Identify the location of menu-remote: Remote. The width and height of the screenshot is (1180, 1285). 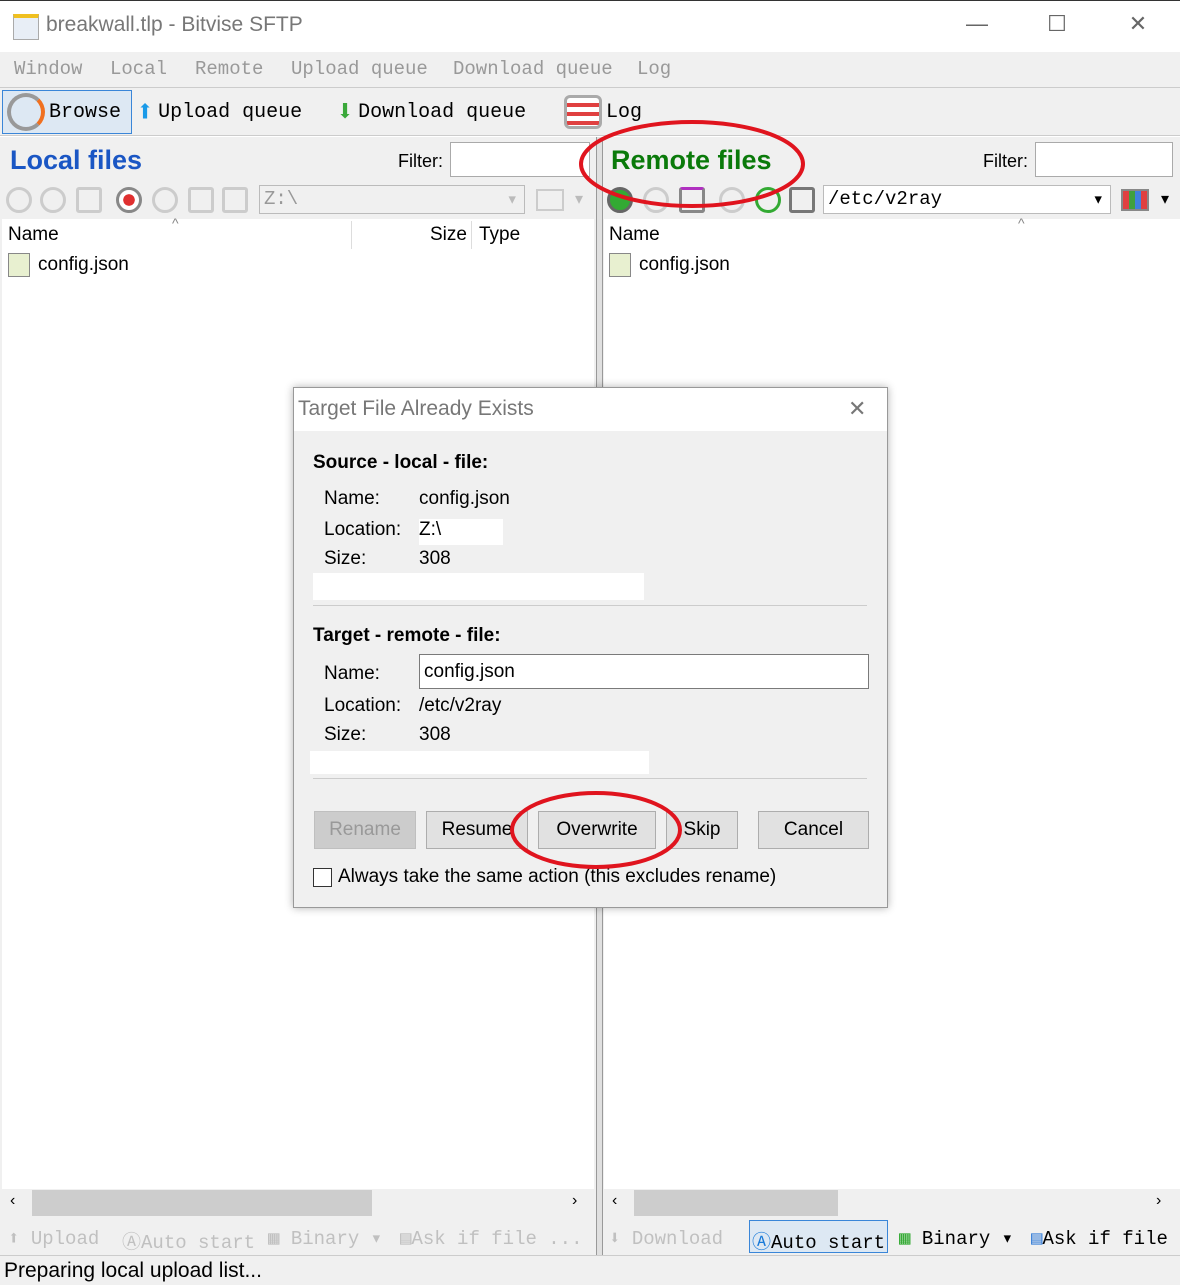
(229, 69).